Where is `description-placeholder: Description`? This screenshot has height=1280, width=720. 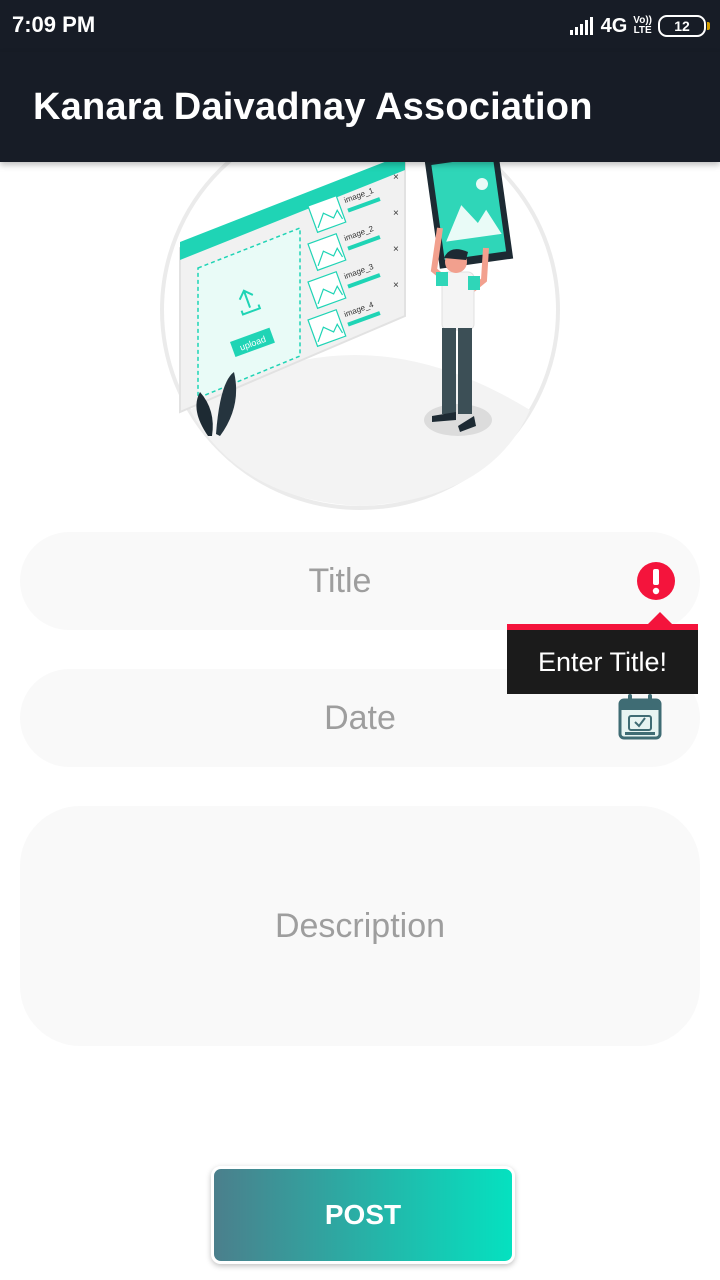
description-placeholder: Description is located at coordinates (360, 925).